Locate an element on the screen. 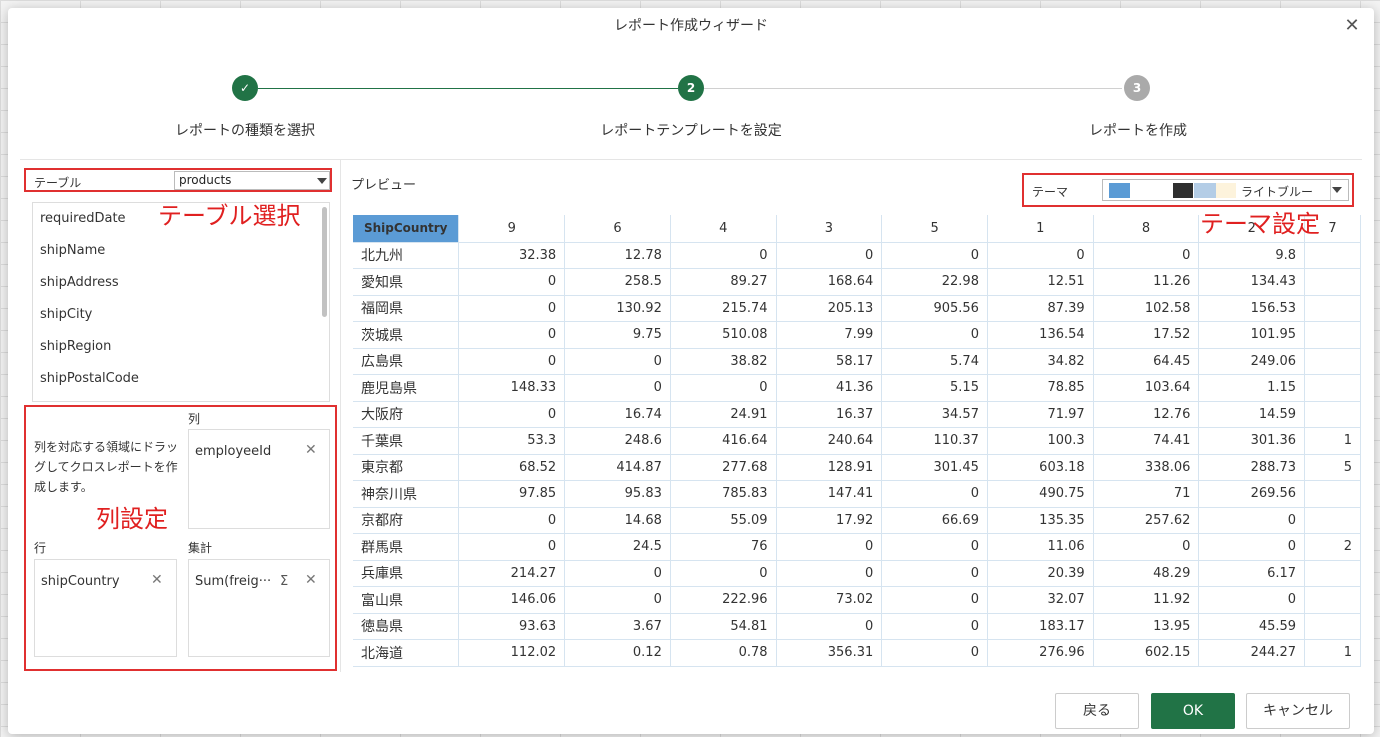 The width and height of the screenshot is (1380, 737). field-item: shipRegion is located at coordinates (181, 349).